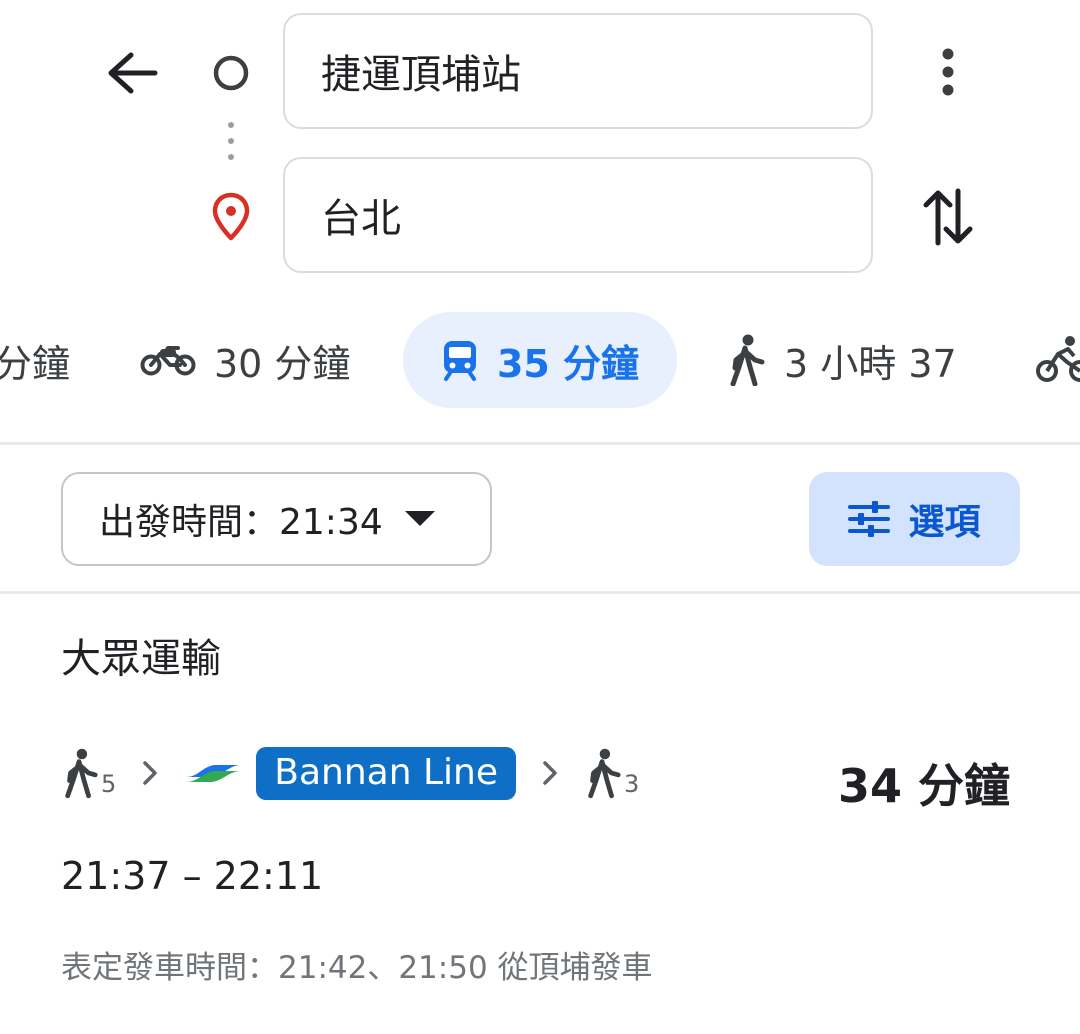 The width and height of the screenshot is (1080, 1034). I want to click on route-steps: 5 Bannan Line 3, so click(350, 773).